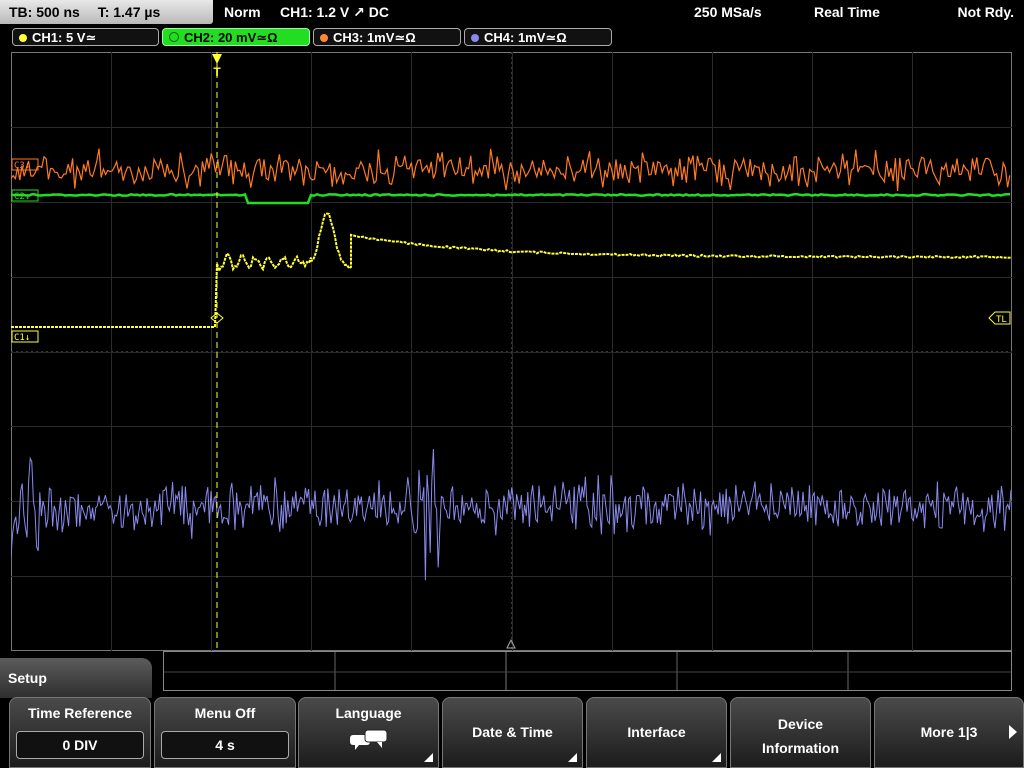  I want to click on softkey-label-line2: Information, so click(800, 748).